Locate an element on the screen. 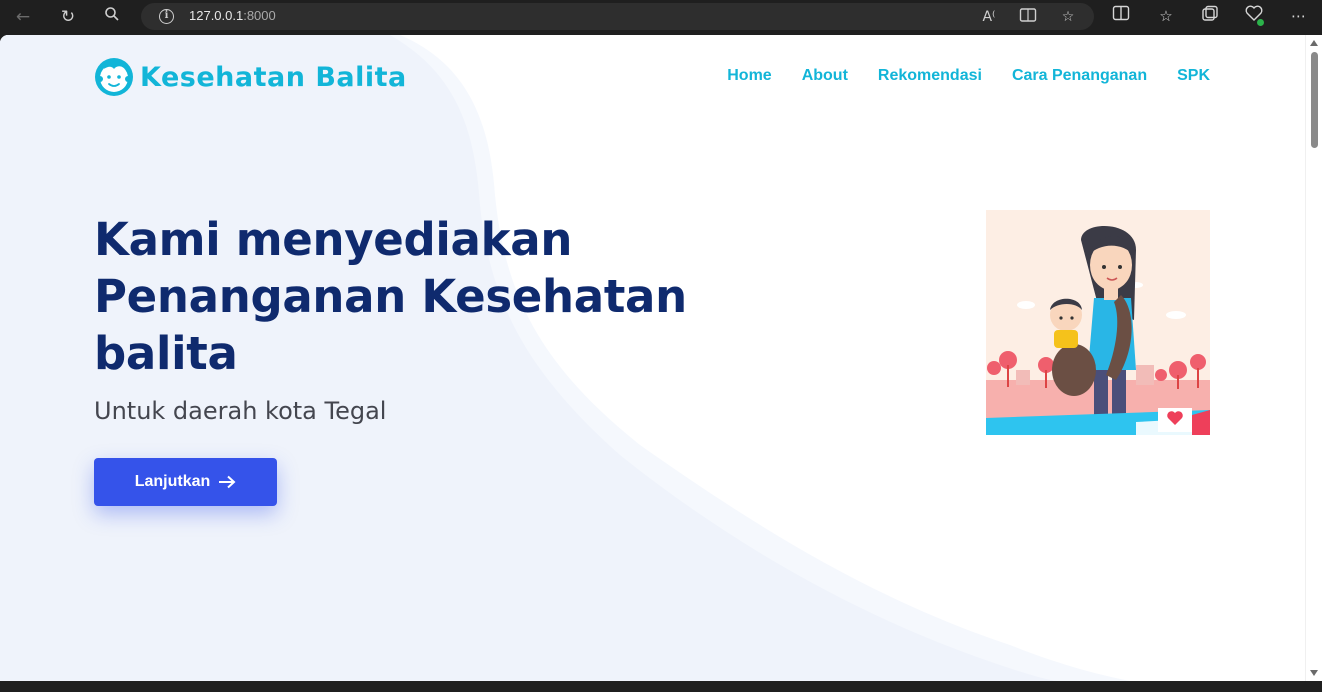  brand-logo: Kesehatan Balita is located at coordinates (250, 77).